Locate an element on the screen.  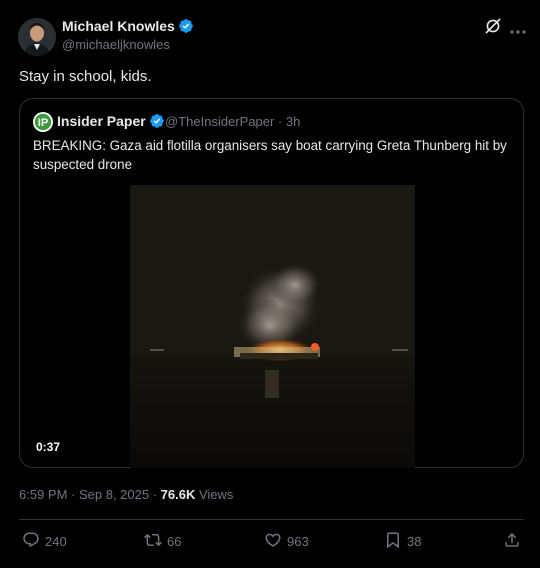
repost-icon is located at coordinates (153, 541).